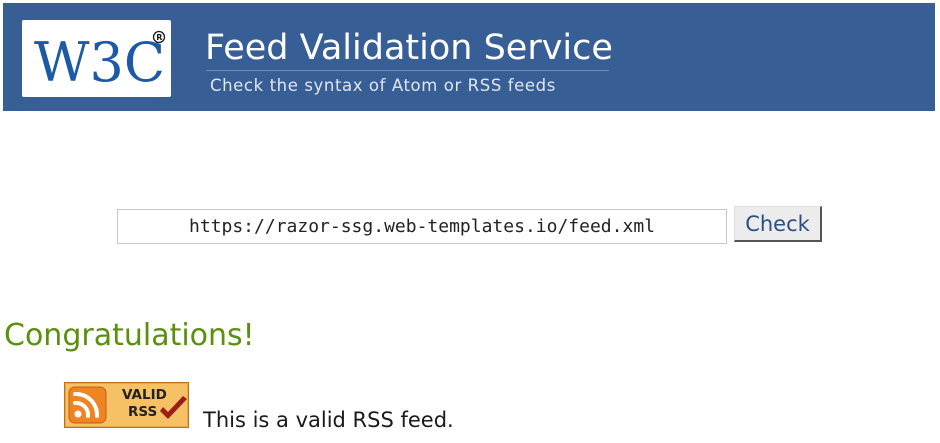  What do you see at coordinates (328, 420) in the screenshot?
I see `result-message: This is a valid RSS feed.` at bounding box center [328, 420].